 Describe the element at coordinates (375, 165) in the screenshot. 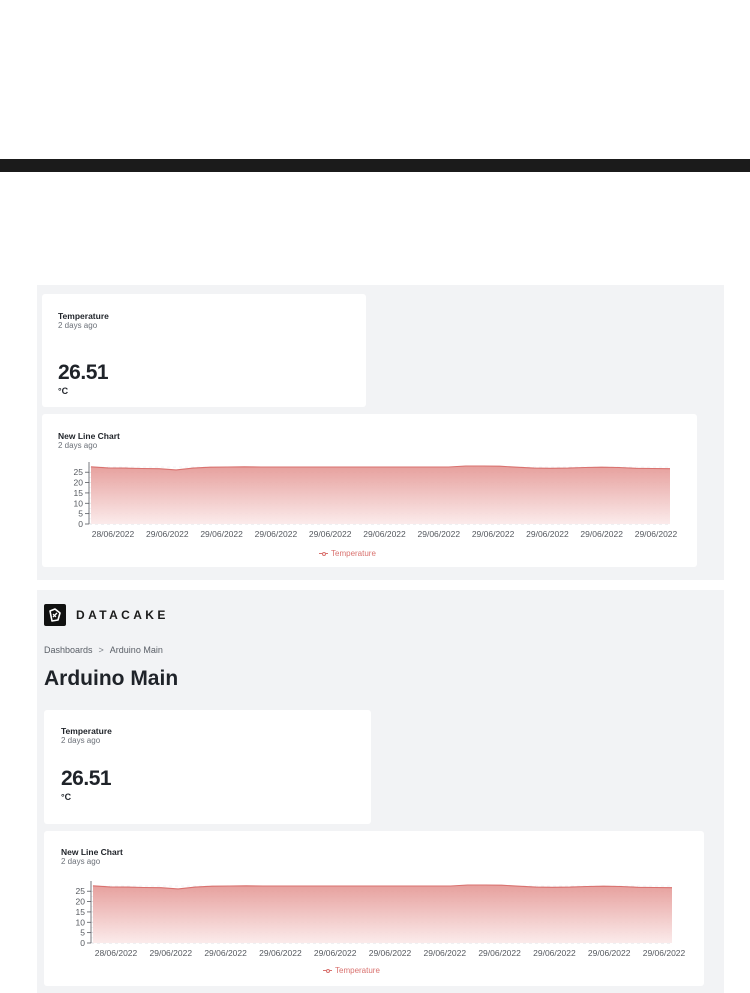

I see `top-divider-bar` at that location.